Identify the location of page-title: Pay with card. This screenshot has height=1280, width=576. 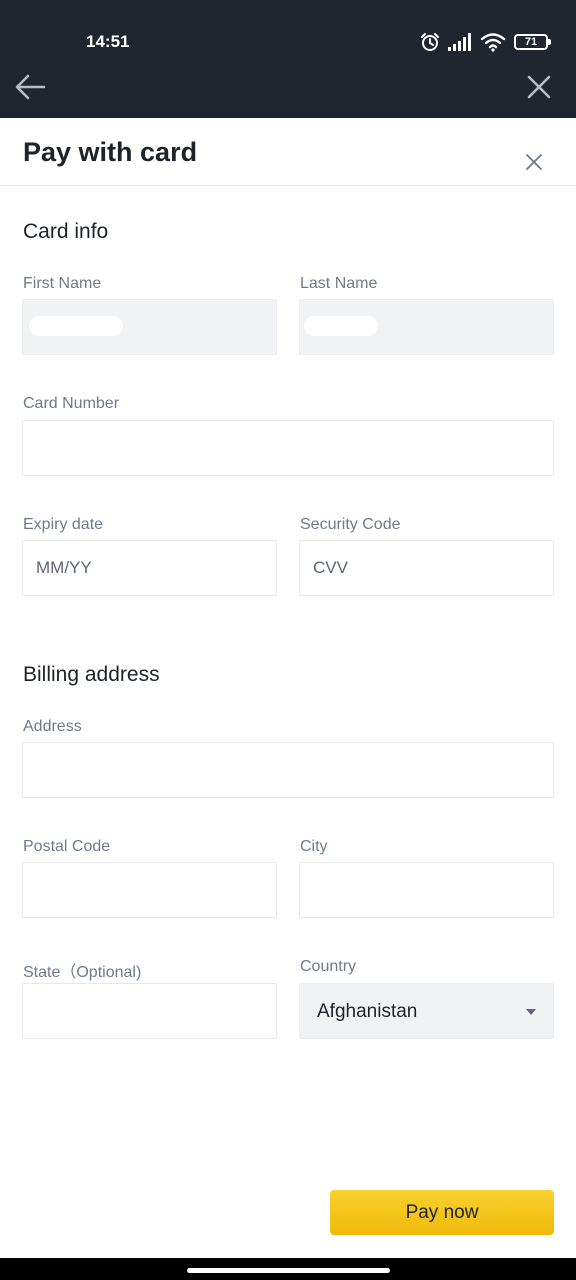
(110, 152).